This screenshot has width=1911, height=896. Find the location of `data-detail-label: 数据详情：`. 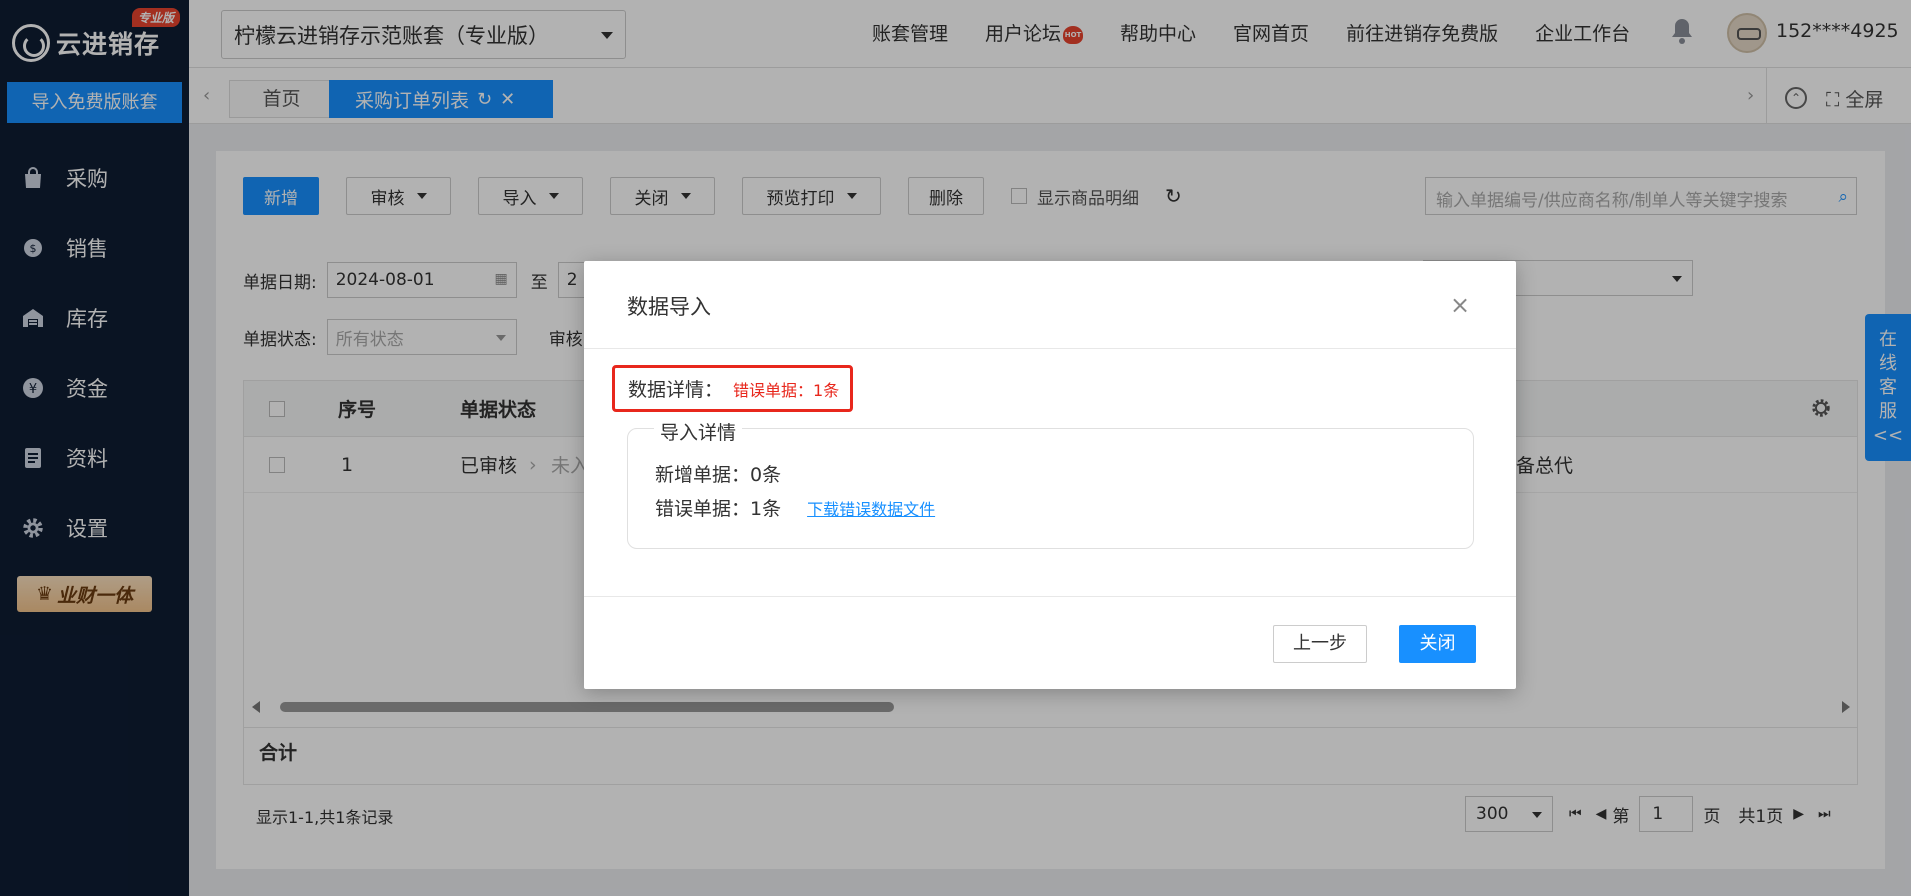

data-detail-label: 数据详情： is located at coordinates (676, 390).